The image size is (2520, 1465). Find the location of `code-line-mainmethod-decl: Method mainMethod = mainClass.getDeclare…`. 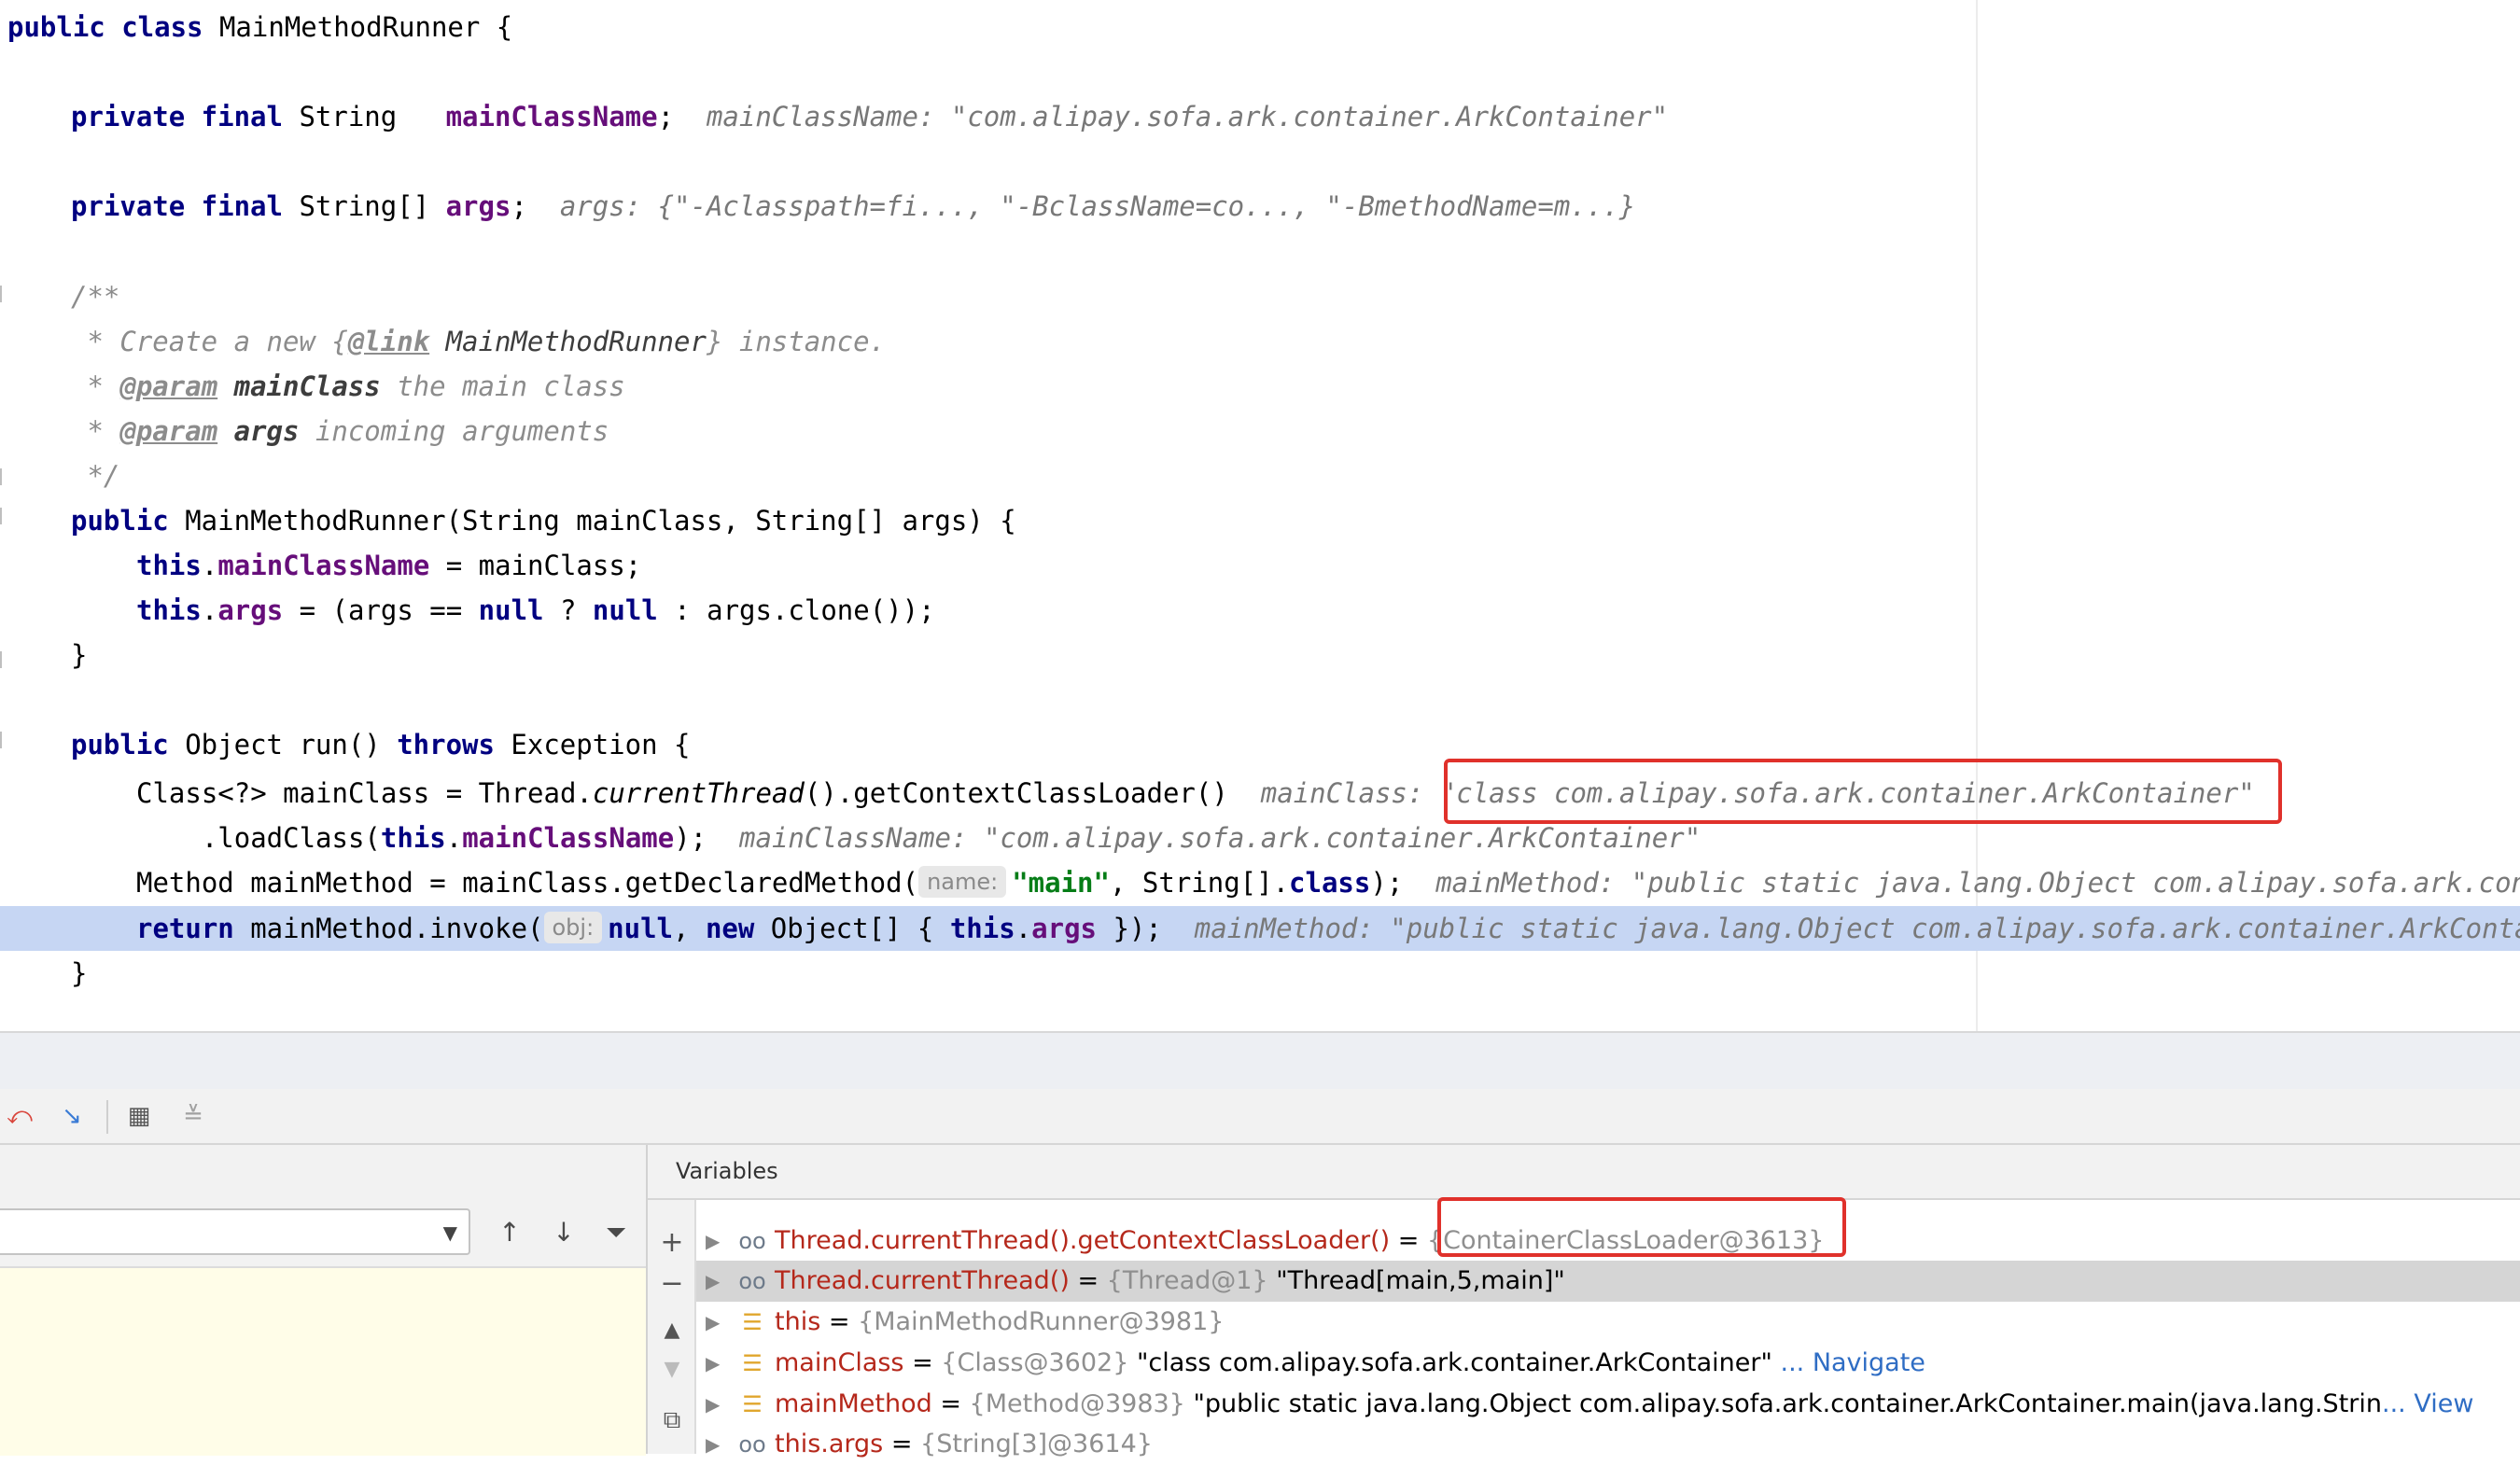

code-line-mainmethod-decl: Method mainMethod = mainClass.getDeclare… is located at coordinates (1328, 882).